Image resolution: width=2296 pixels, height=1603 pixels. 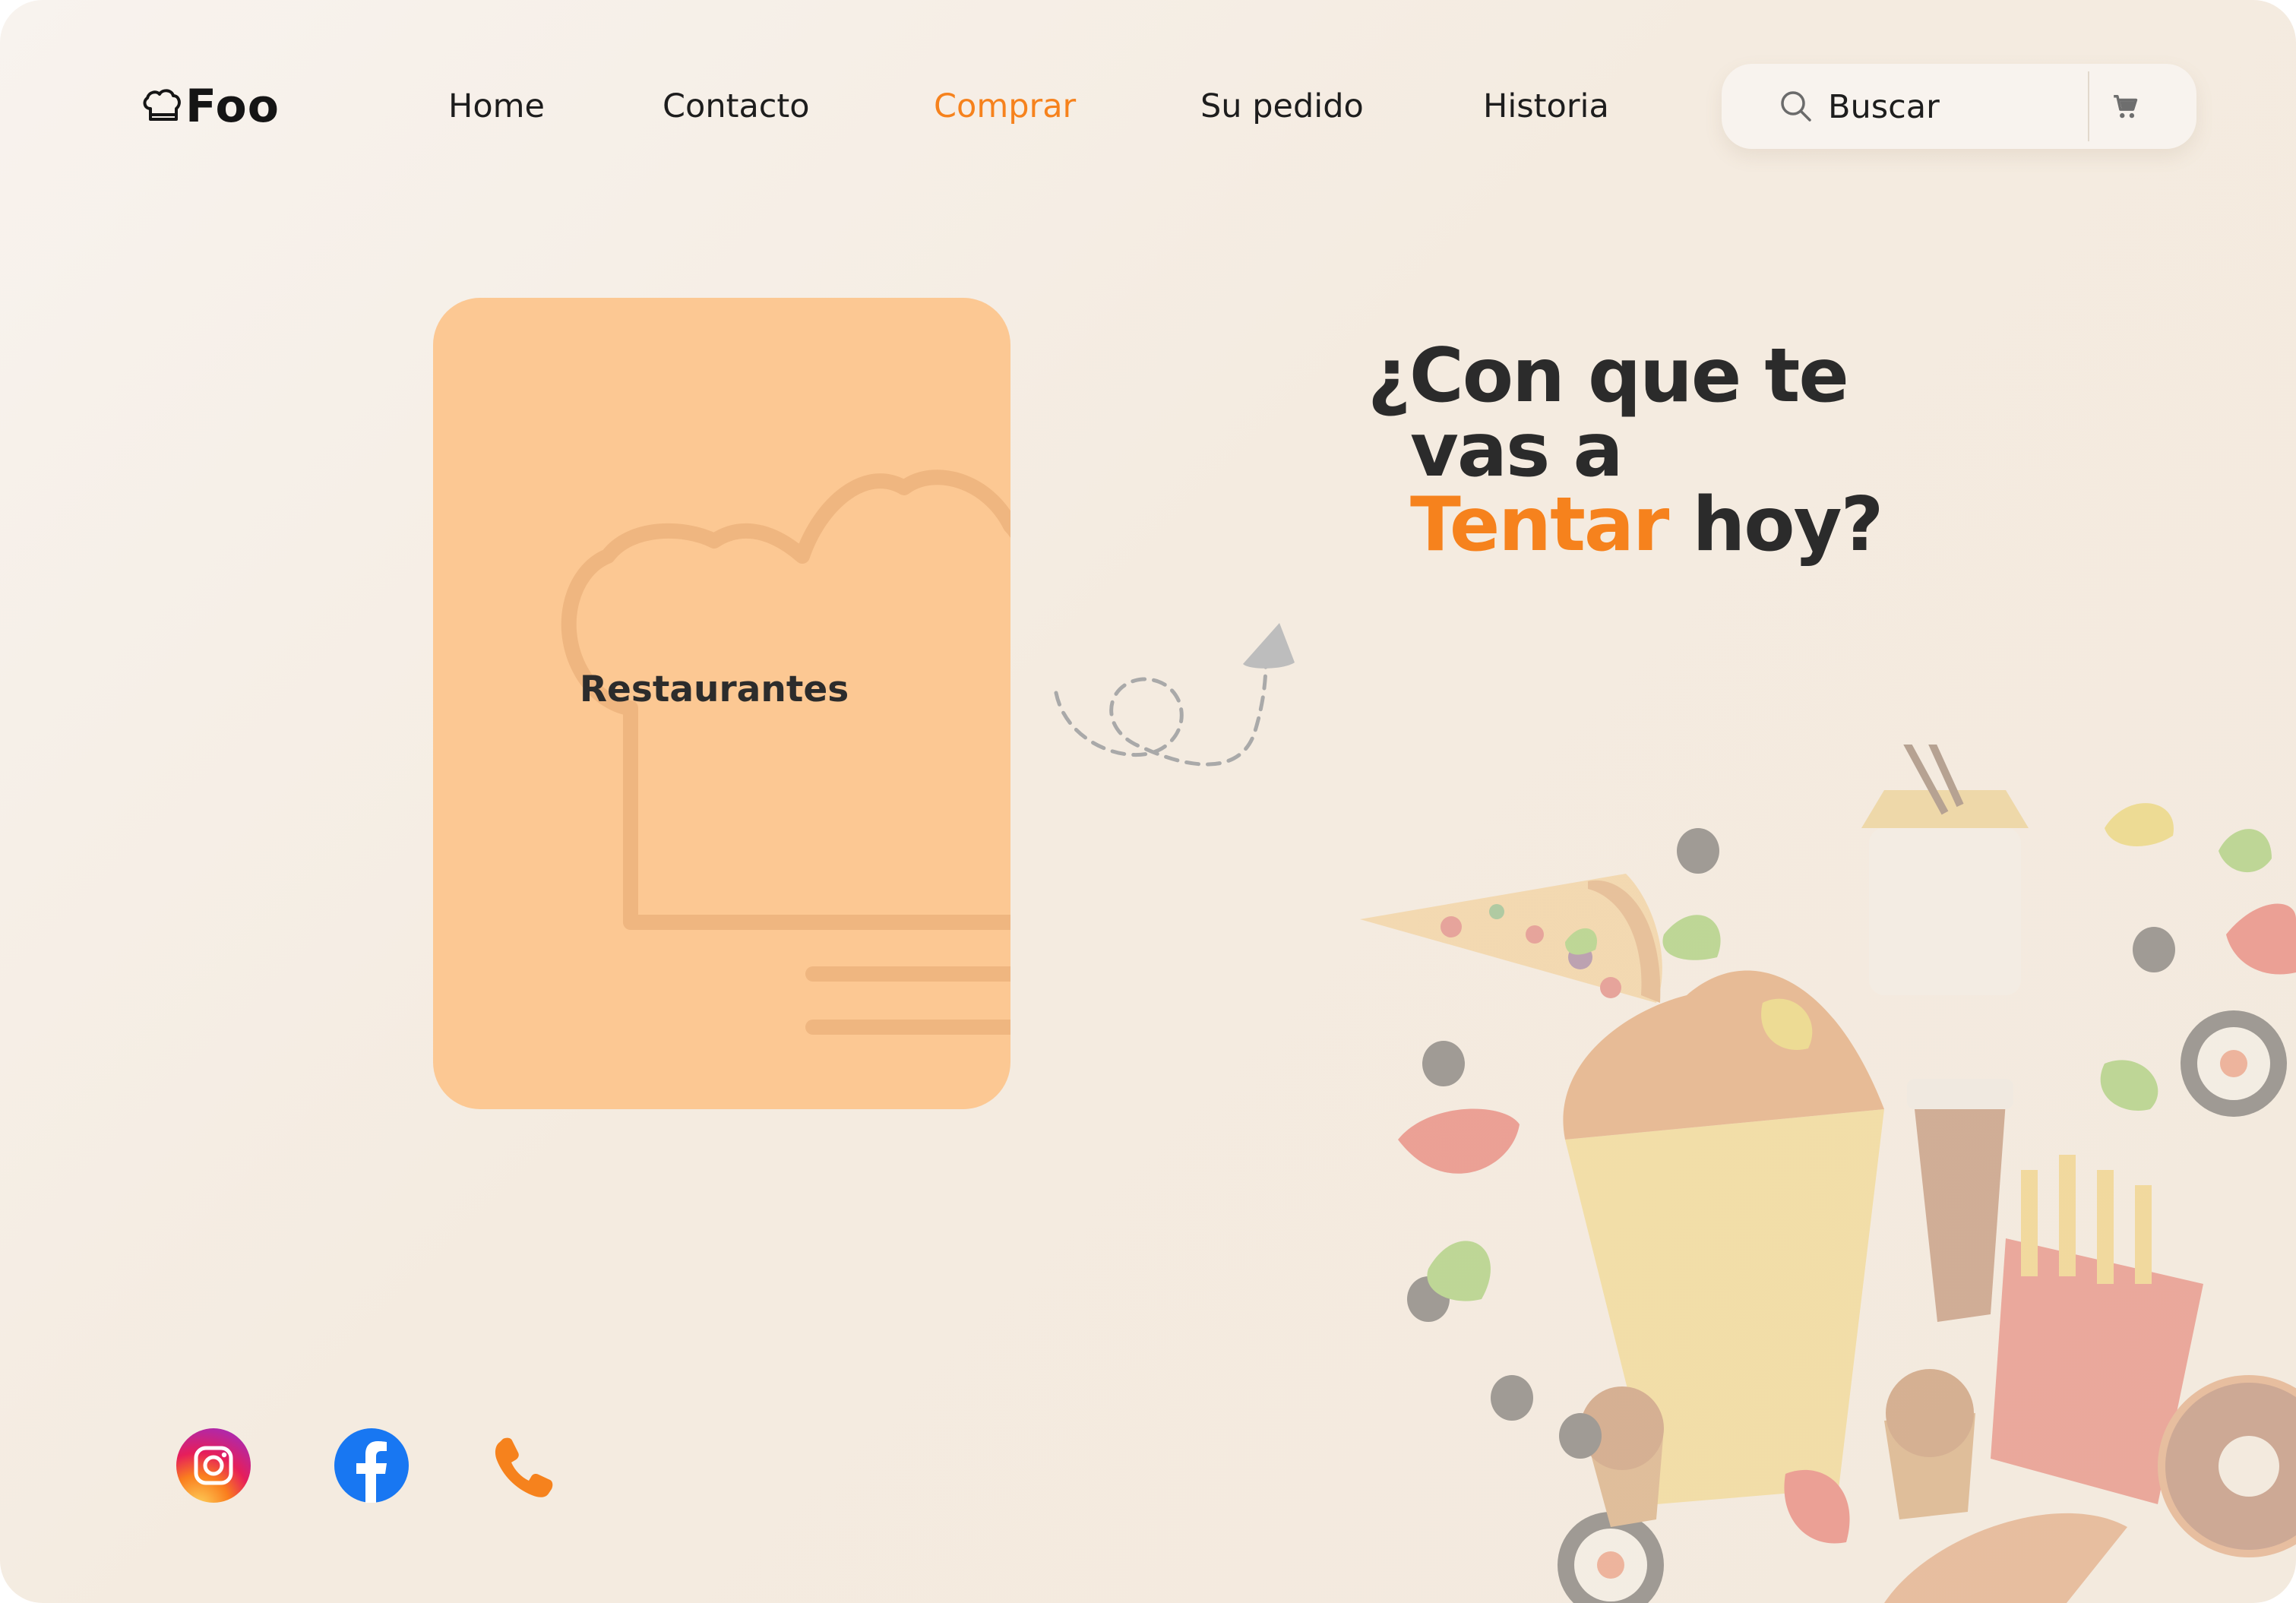 What do you see at coordinates (714, 689) in the screenshot?
I see `card-label: Restaurantes` at bounding box center [714, 689].